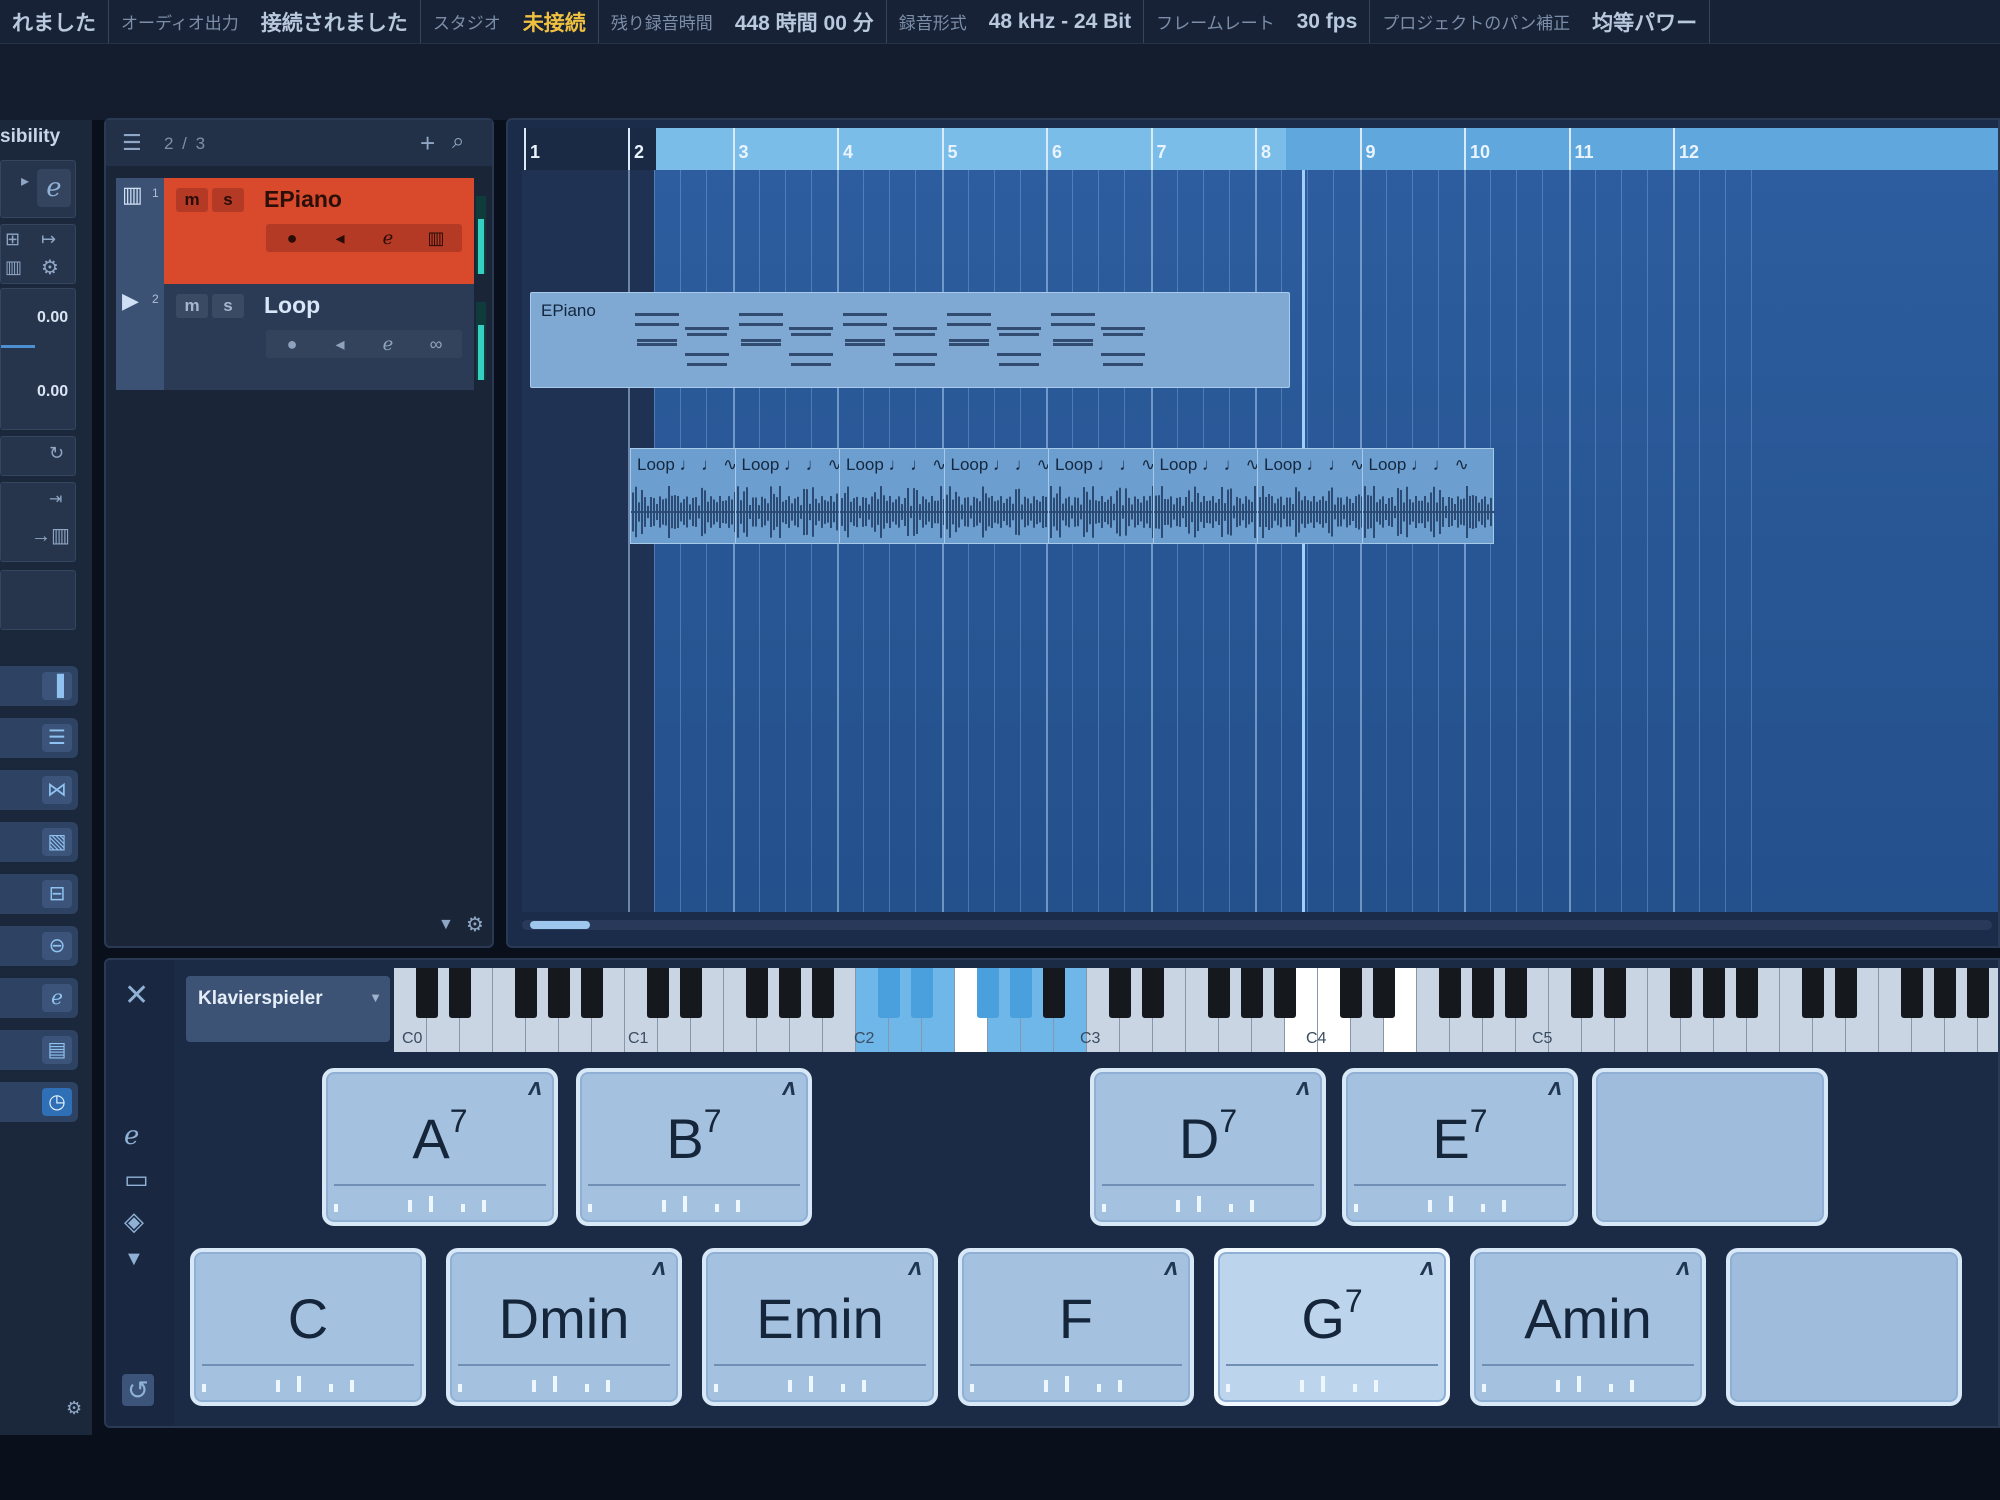 The image size is (2000, 1500). Describe the element at coordinates (39, 738) in the screenshot. I see `left-row-list: ☰` at that location.